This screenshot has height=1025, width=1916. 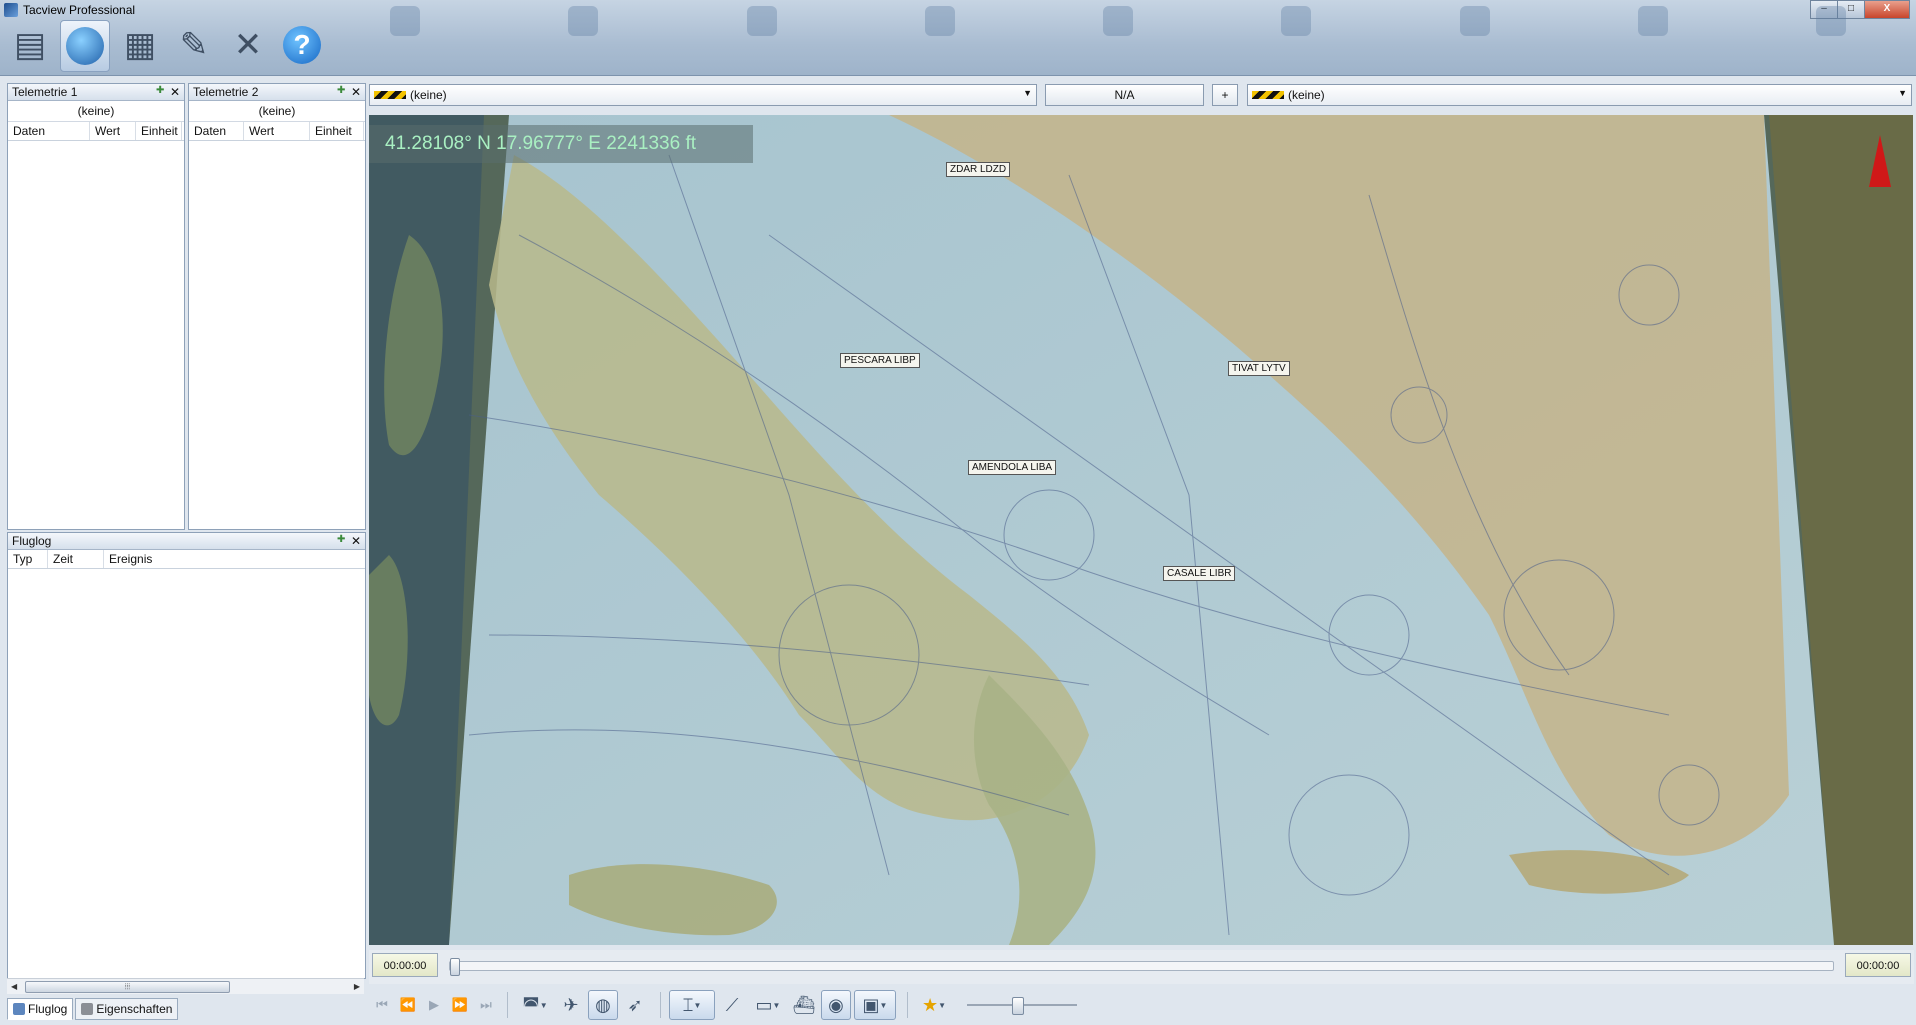 I want to click on telemetry-1-title: Telemetrie 1, so click(x=45, y=92).